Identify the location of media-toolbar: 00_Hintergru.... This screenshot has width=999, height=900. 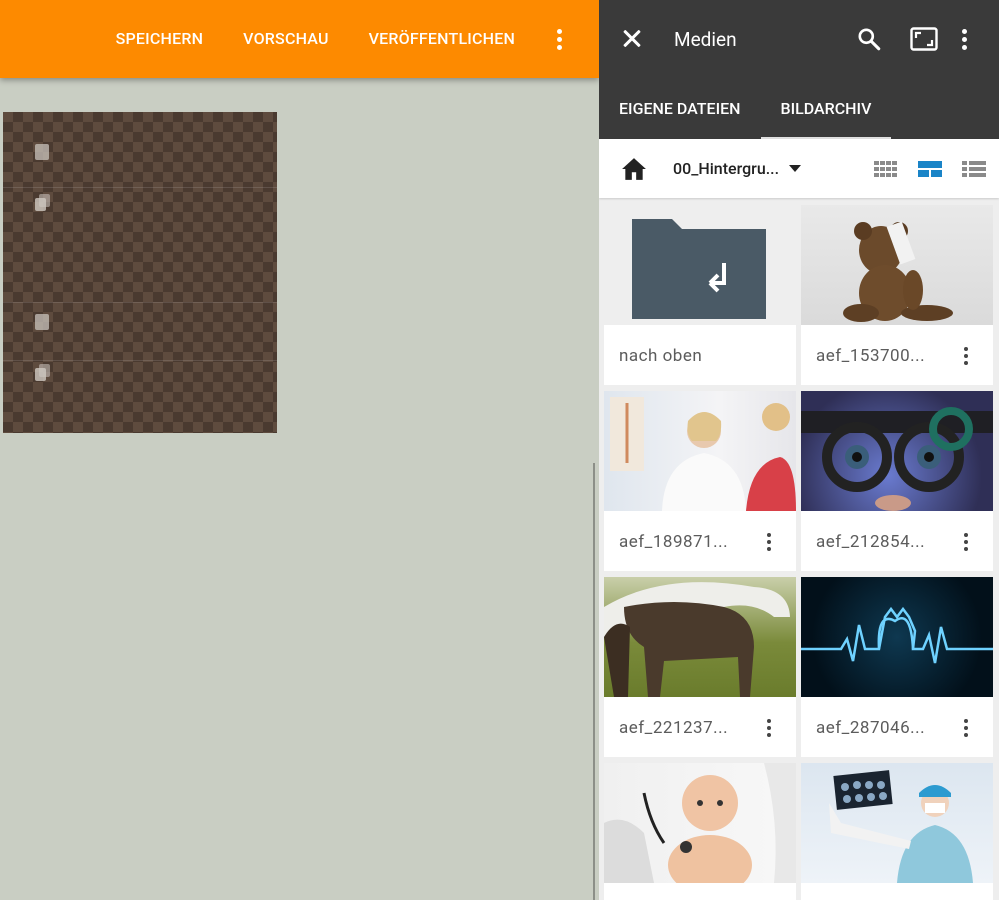
(799, 168).